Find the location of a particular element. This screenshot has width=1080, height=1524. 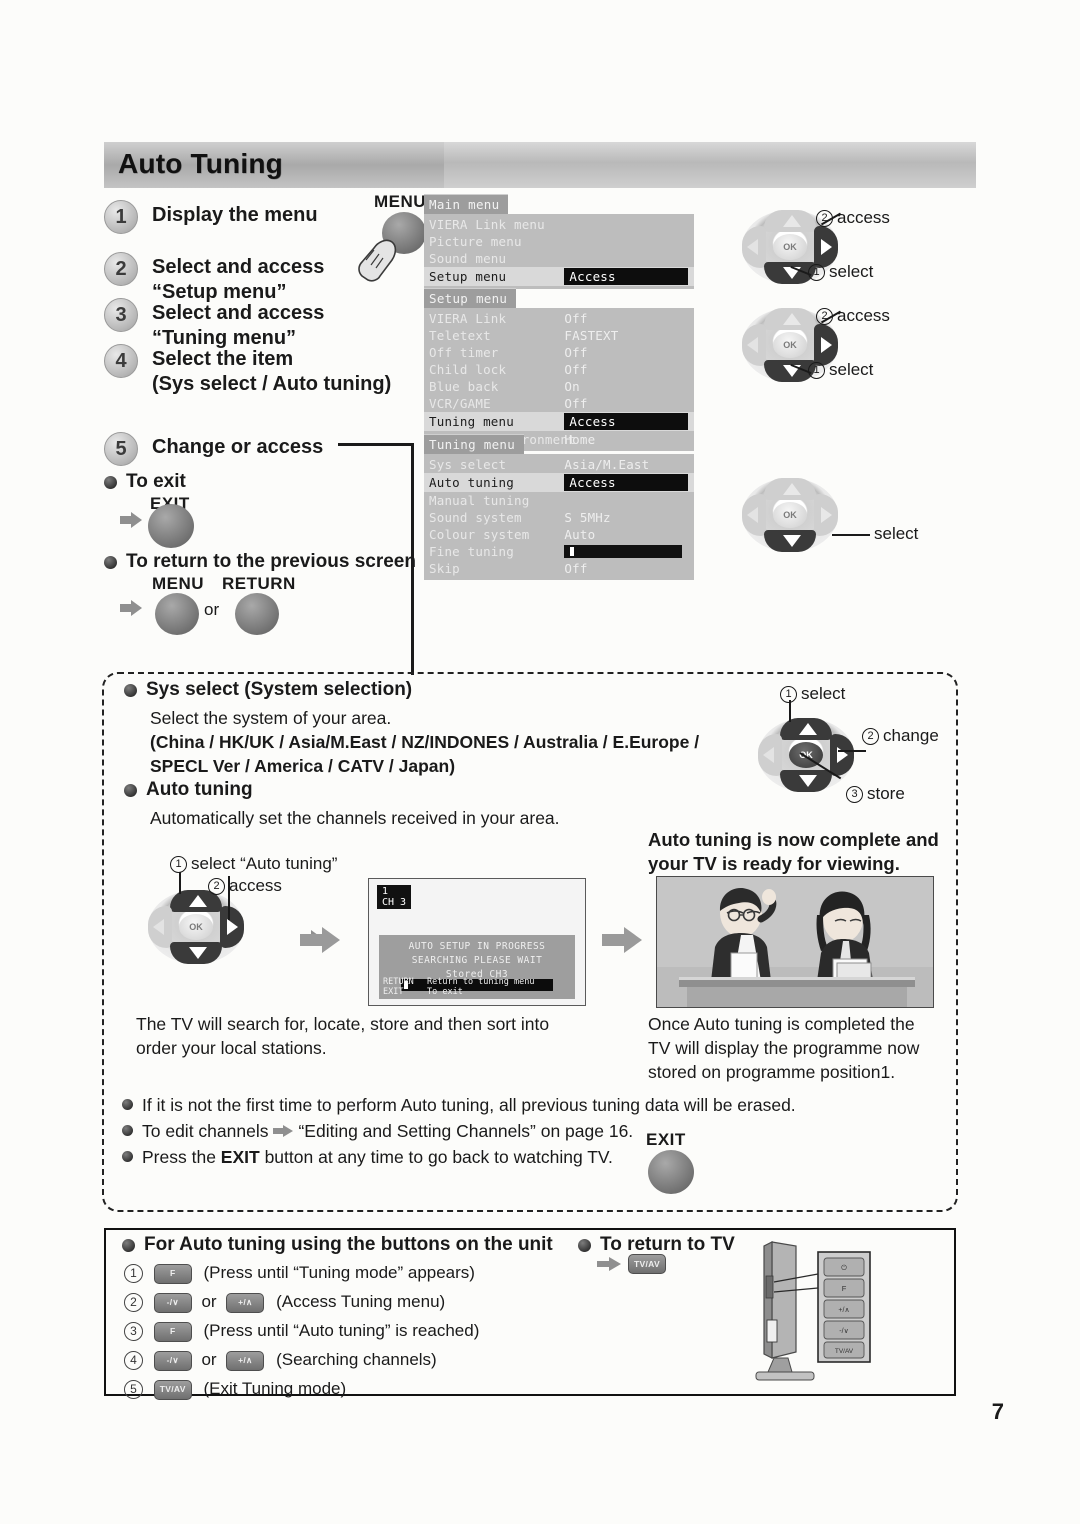

return-button is located at coordinates (257, 614).